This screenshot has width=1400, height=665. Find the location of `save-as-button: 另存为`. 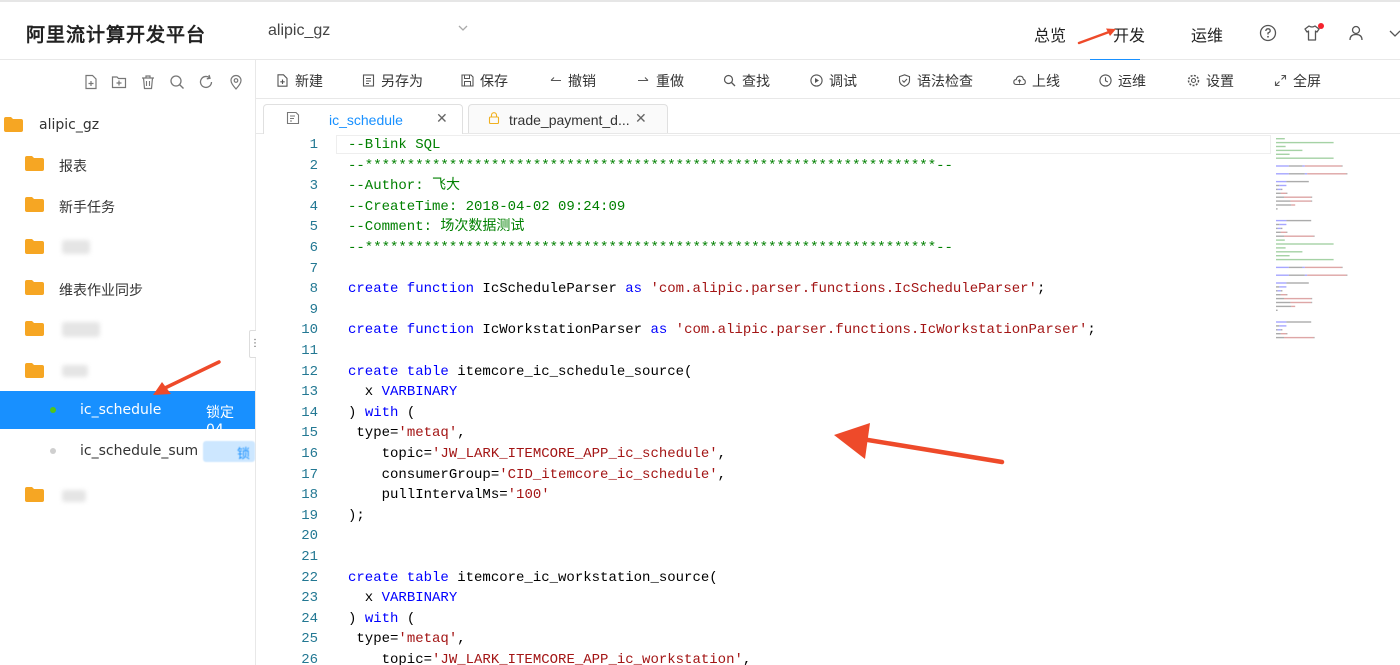

save-as-button: 另存为 is located at coordinates (392, 81).